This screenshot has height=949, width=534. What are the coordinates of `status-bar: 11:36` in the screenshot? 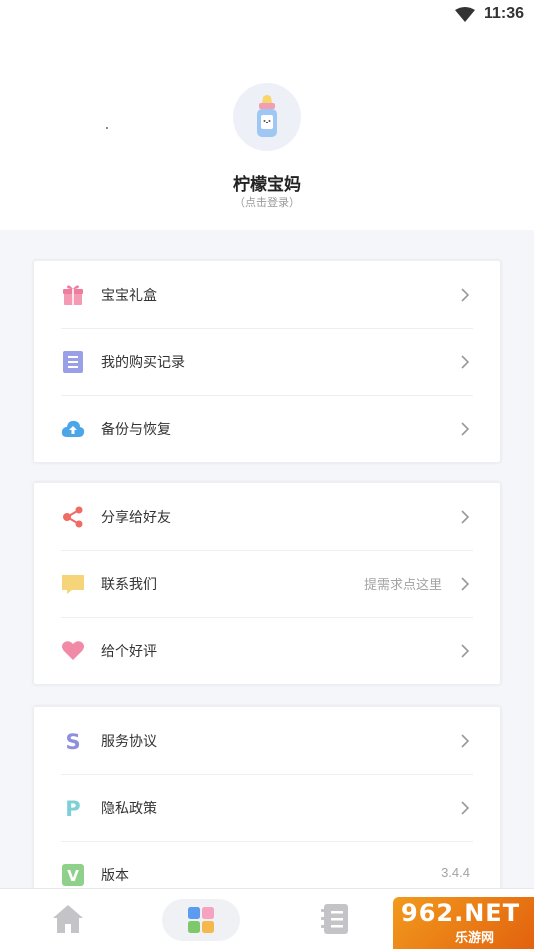 It's located at (267, 15).